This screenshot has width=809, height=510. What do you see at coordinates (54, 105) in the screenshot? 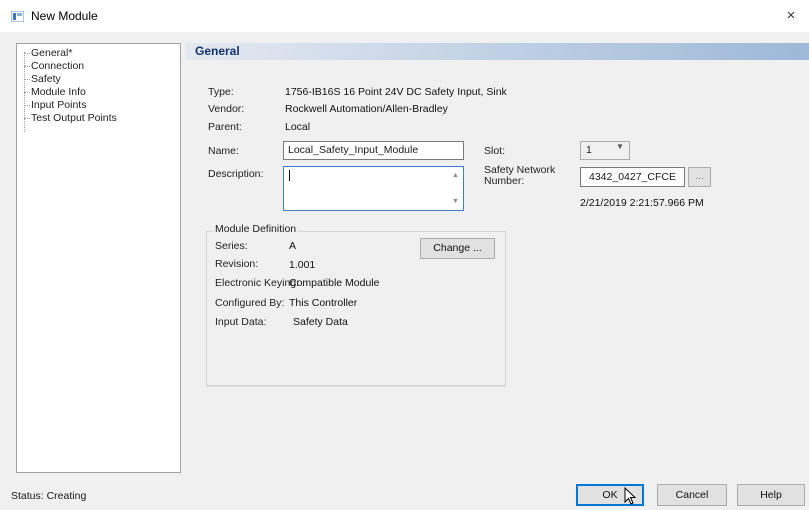
I see `tree-item-input-points: Input Points` at bounding box center [54, 105].